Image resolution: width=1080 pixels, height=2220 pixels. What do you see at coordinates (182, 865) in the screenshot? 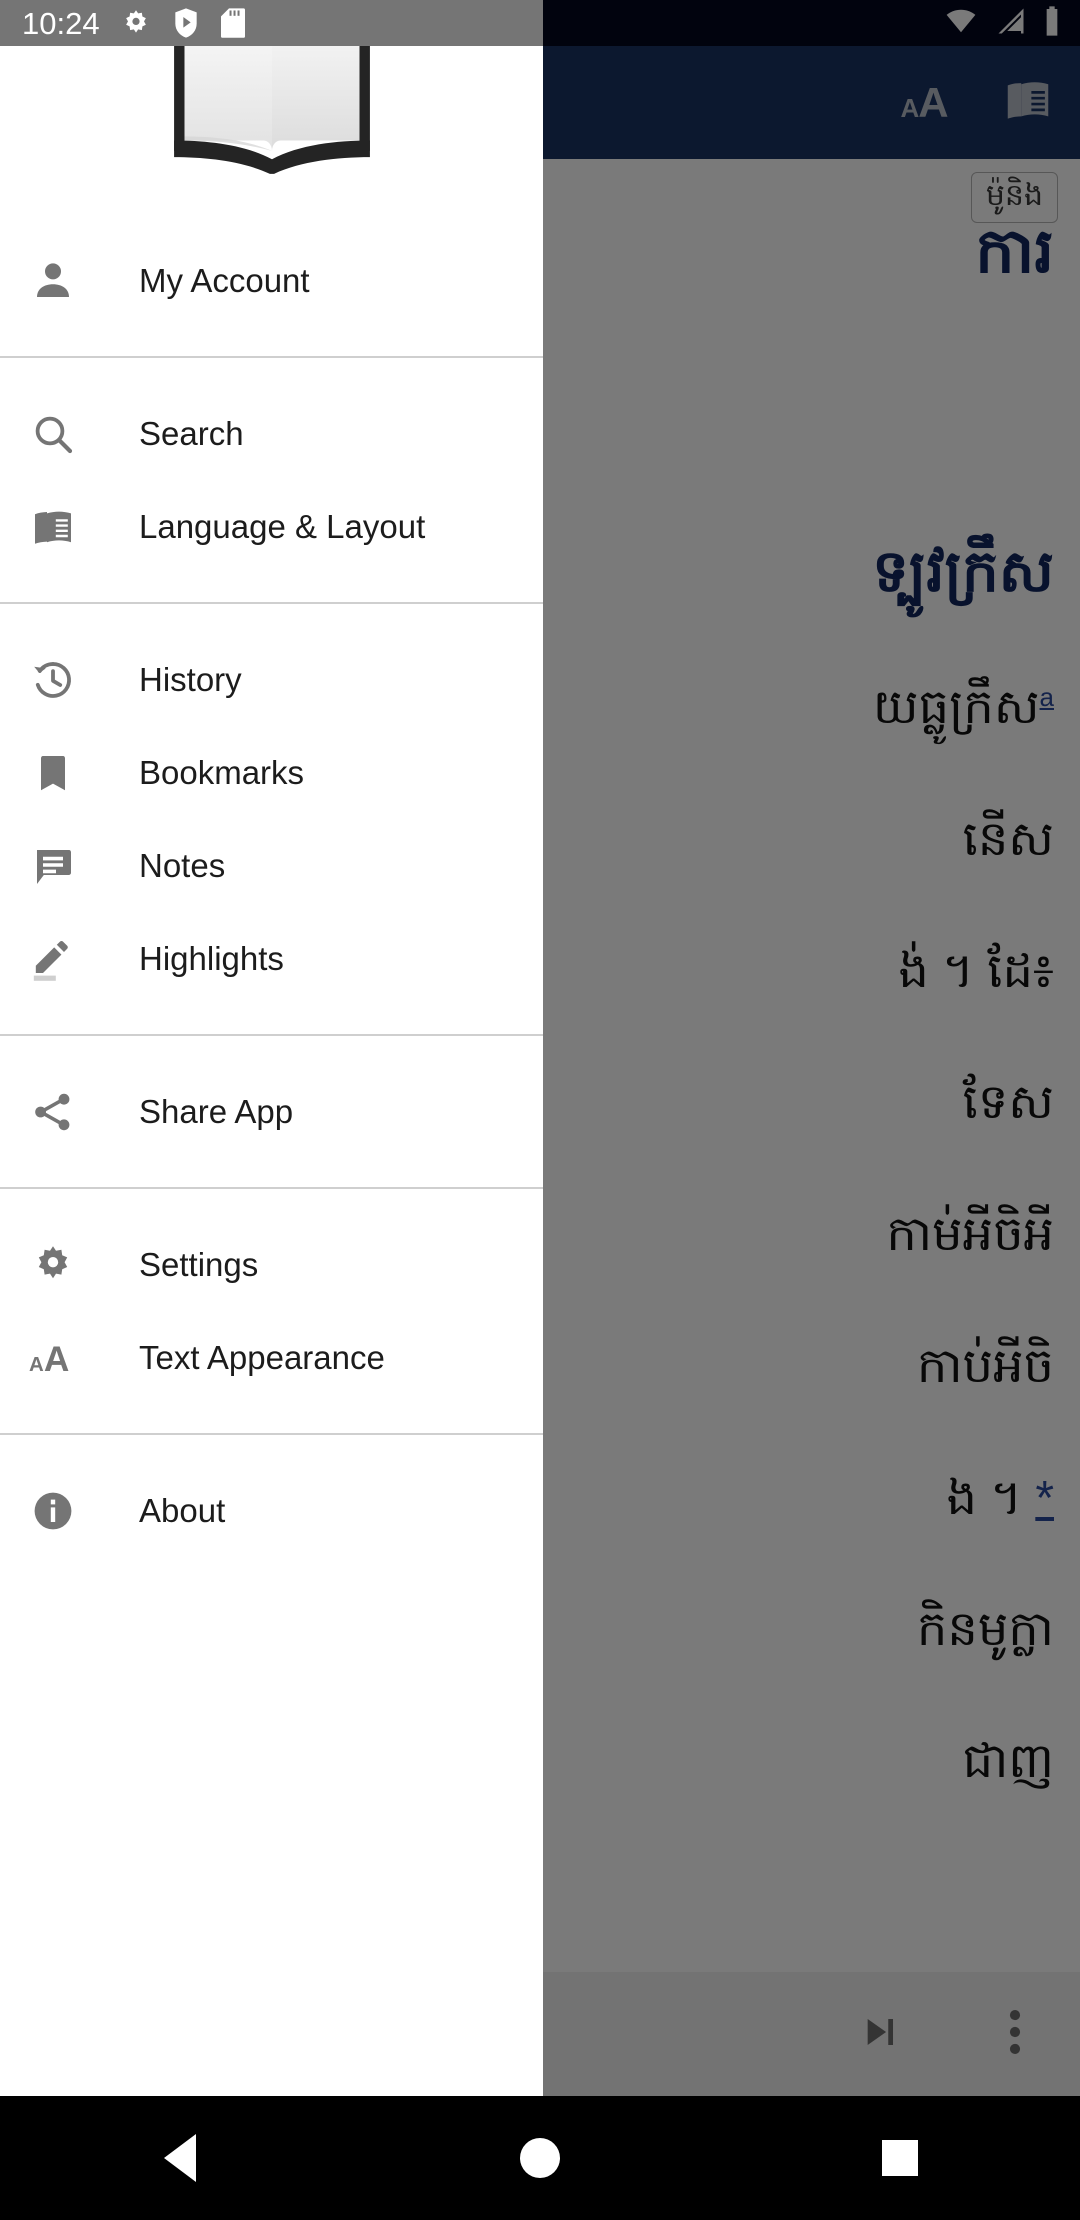
I see `menu-item-label: Notes` at bounding box center [182, 865].